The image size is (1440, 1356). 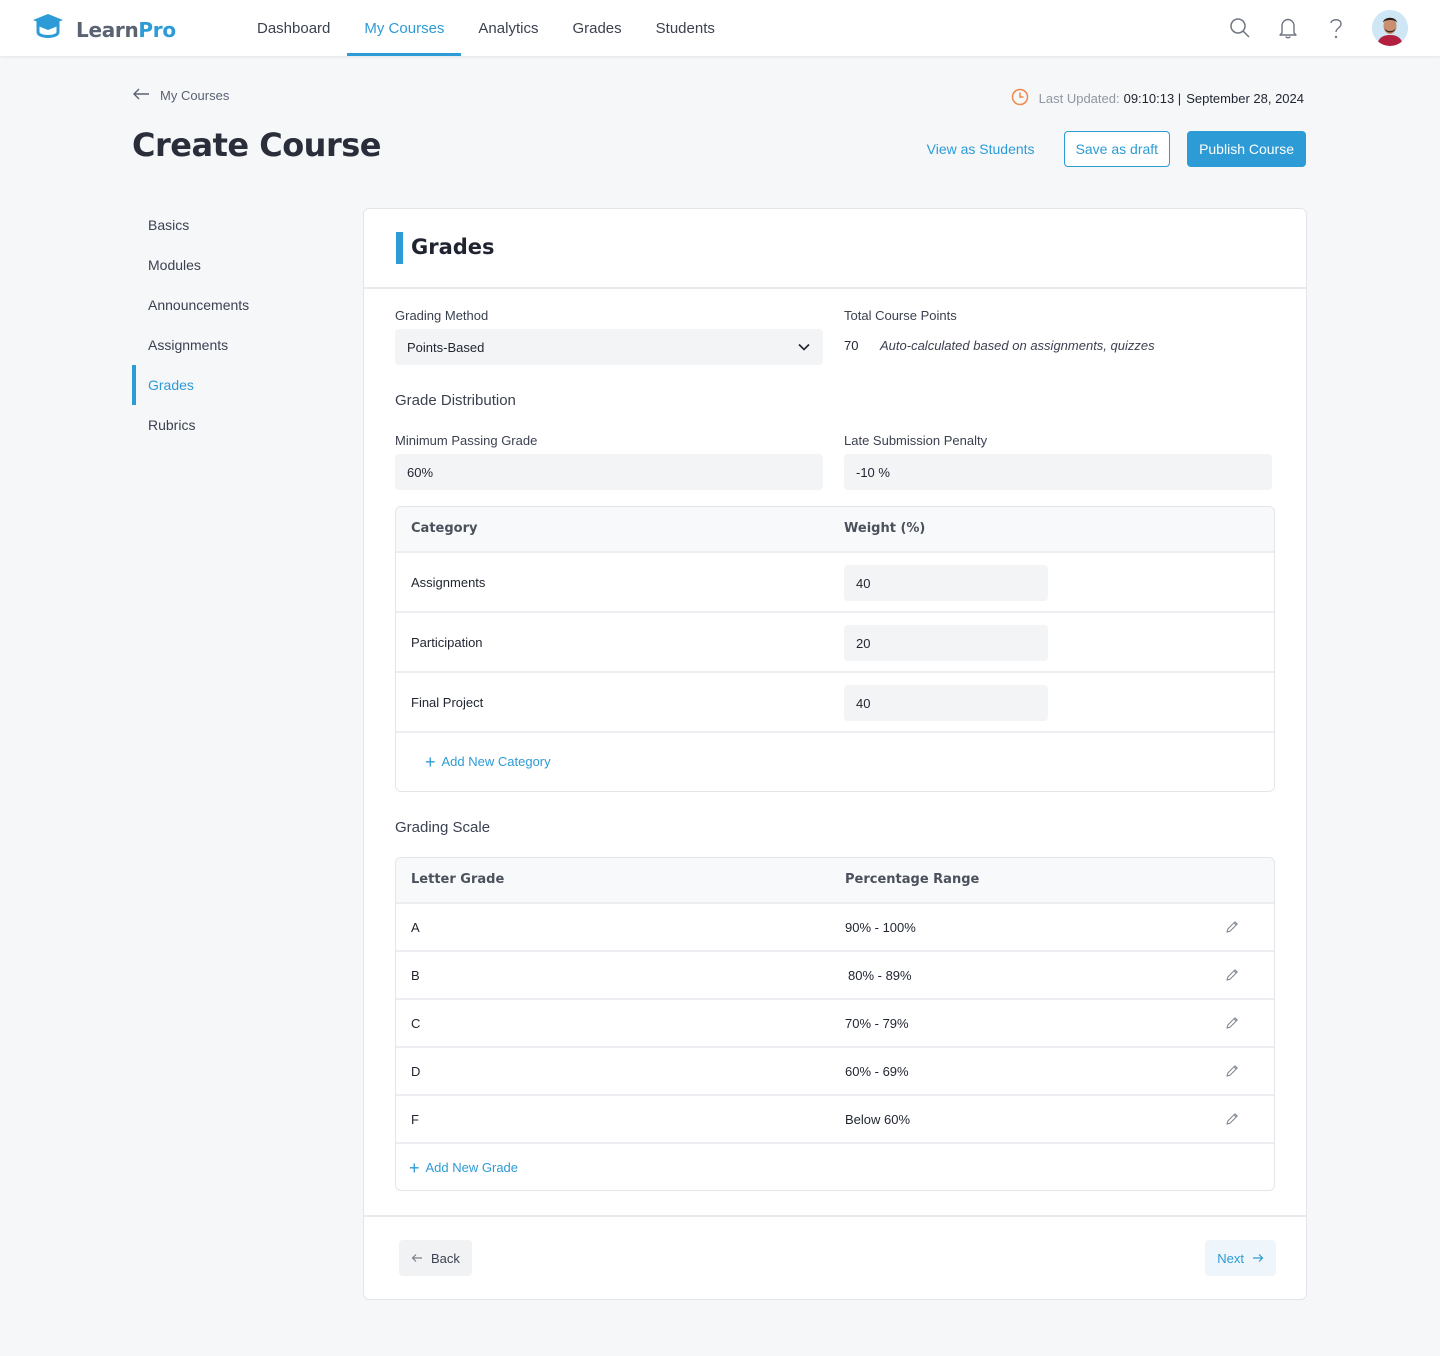 What do you see at coordinates (877, 1071) in the screenshot?
I see `percentage-range: 60% - 69%` at bounding box center [877, 1071].